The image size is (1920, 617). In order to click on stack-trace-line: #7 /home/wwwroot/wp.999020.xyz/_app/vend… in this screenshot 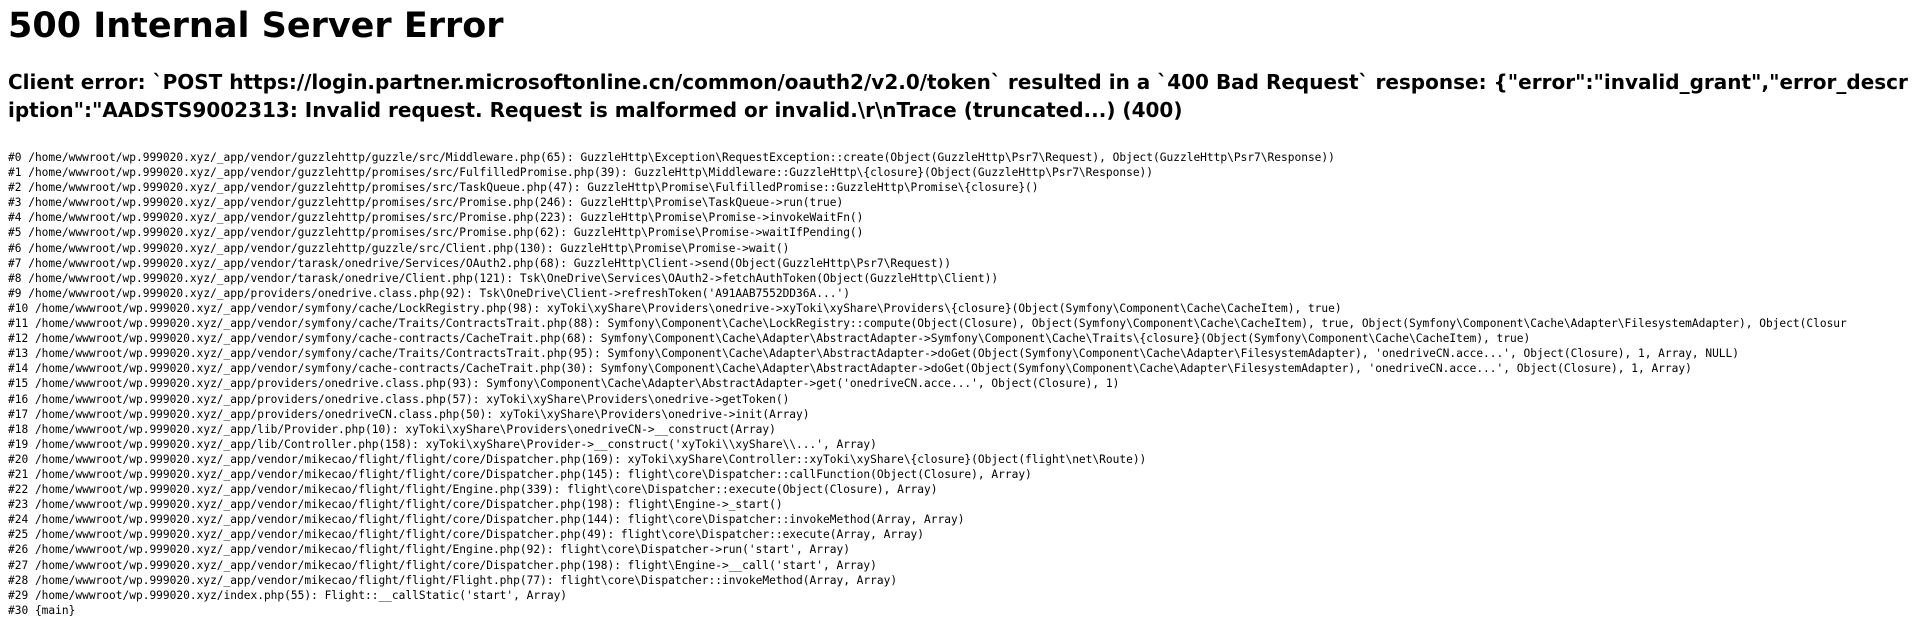, I will do `click(479, 263)`.